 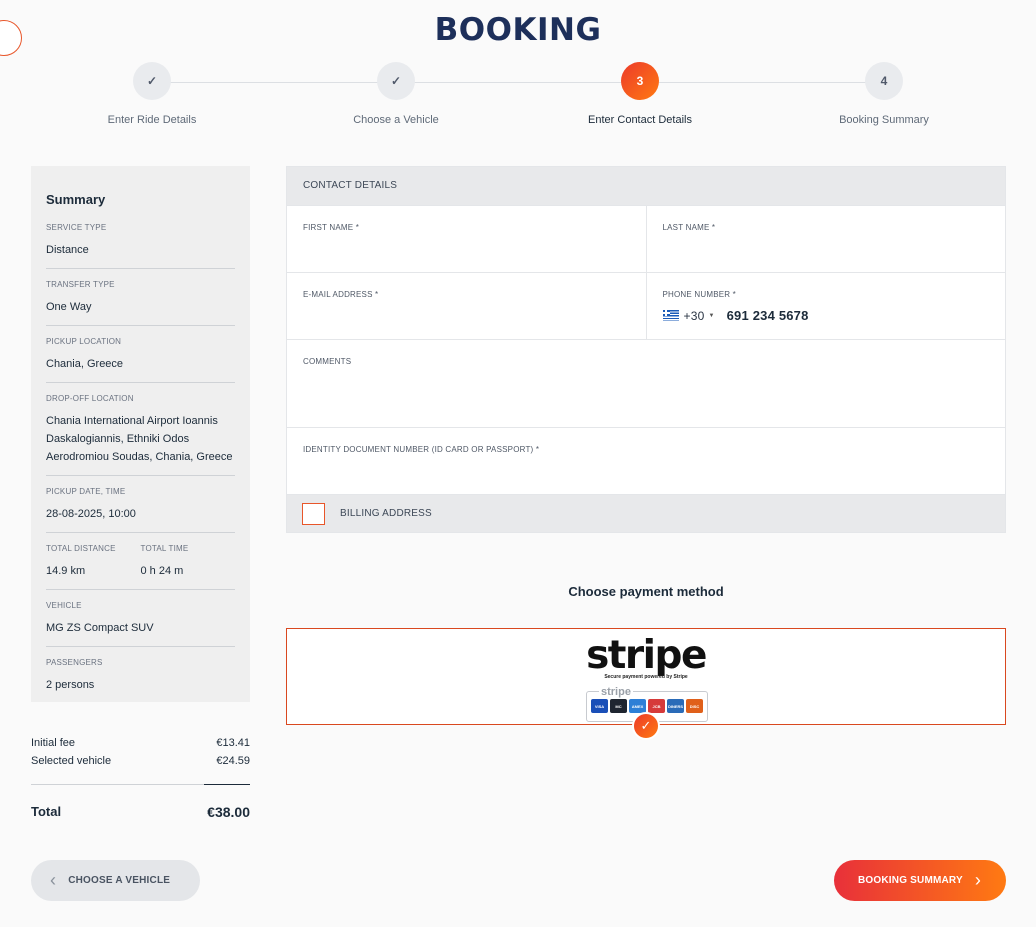 What do you see at coordinates (647, 706) in the screenshot?
I see `card-logos: VISA MC AMEX JCB DINERS DISC` at bounding box center [647, 706].